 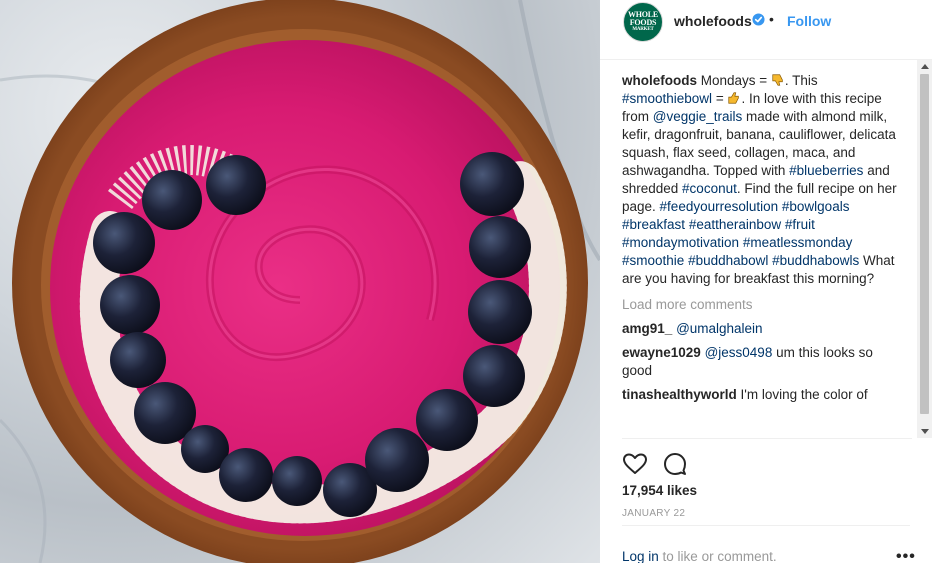 I want to click on avatar: WHOLE FOODS MARKET, so click(x=643, y=22).